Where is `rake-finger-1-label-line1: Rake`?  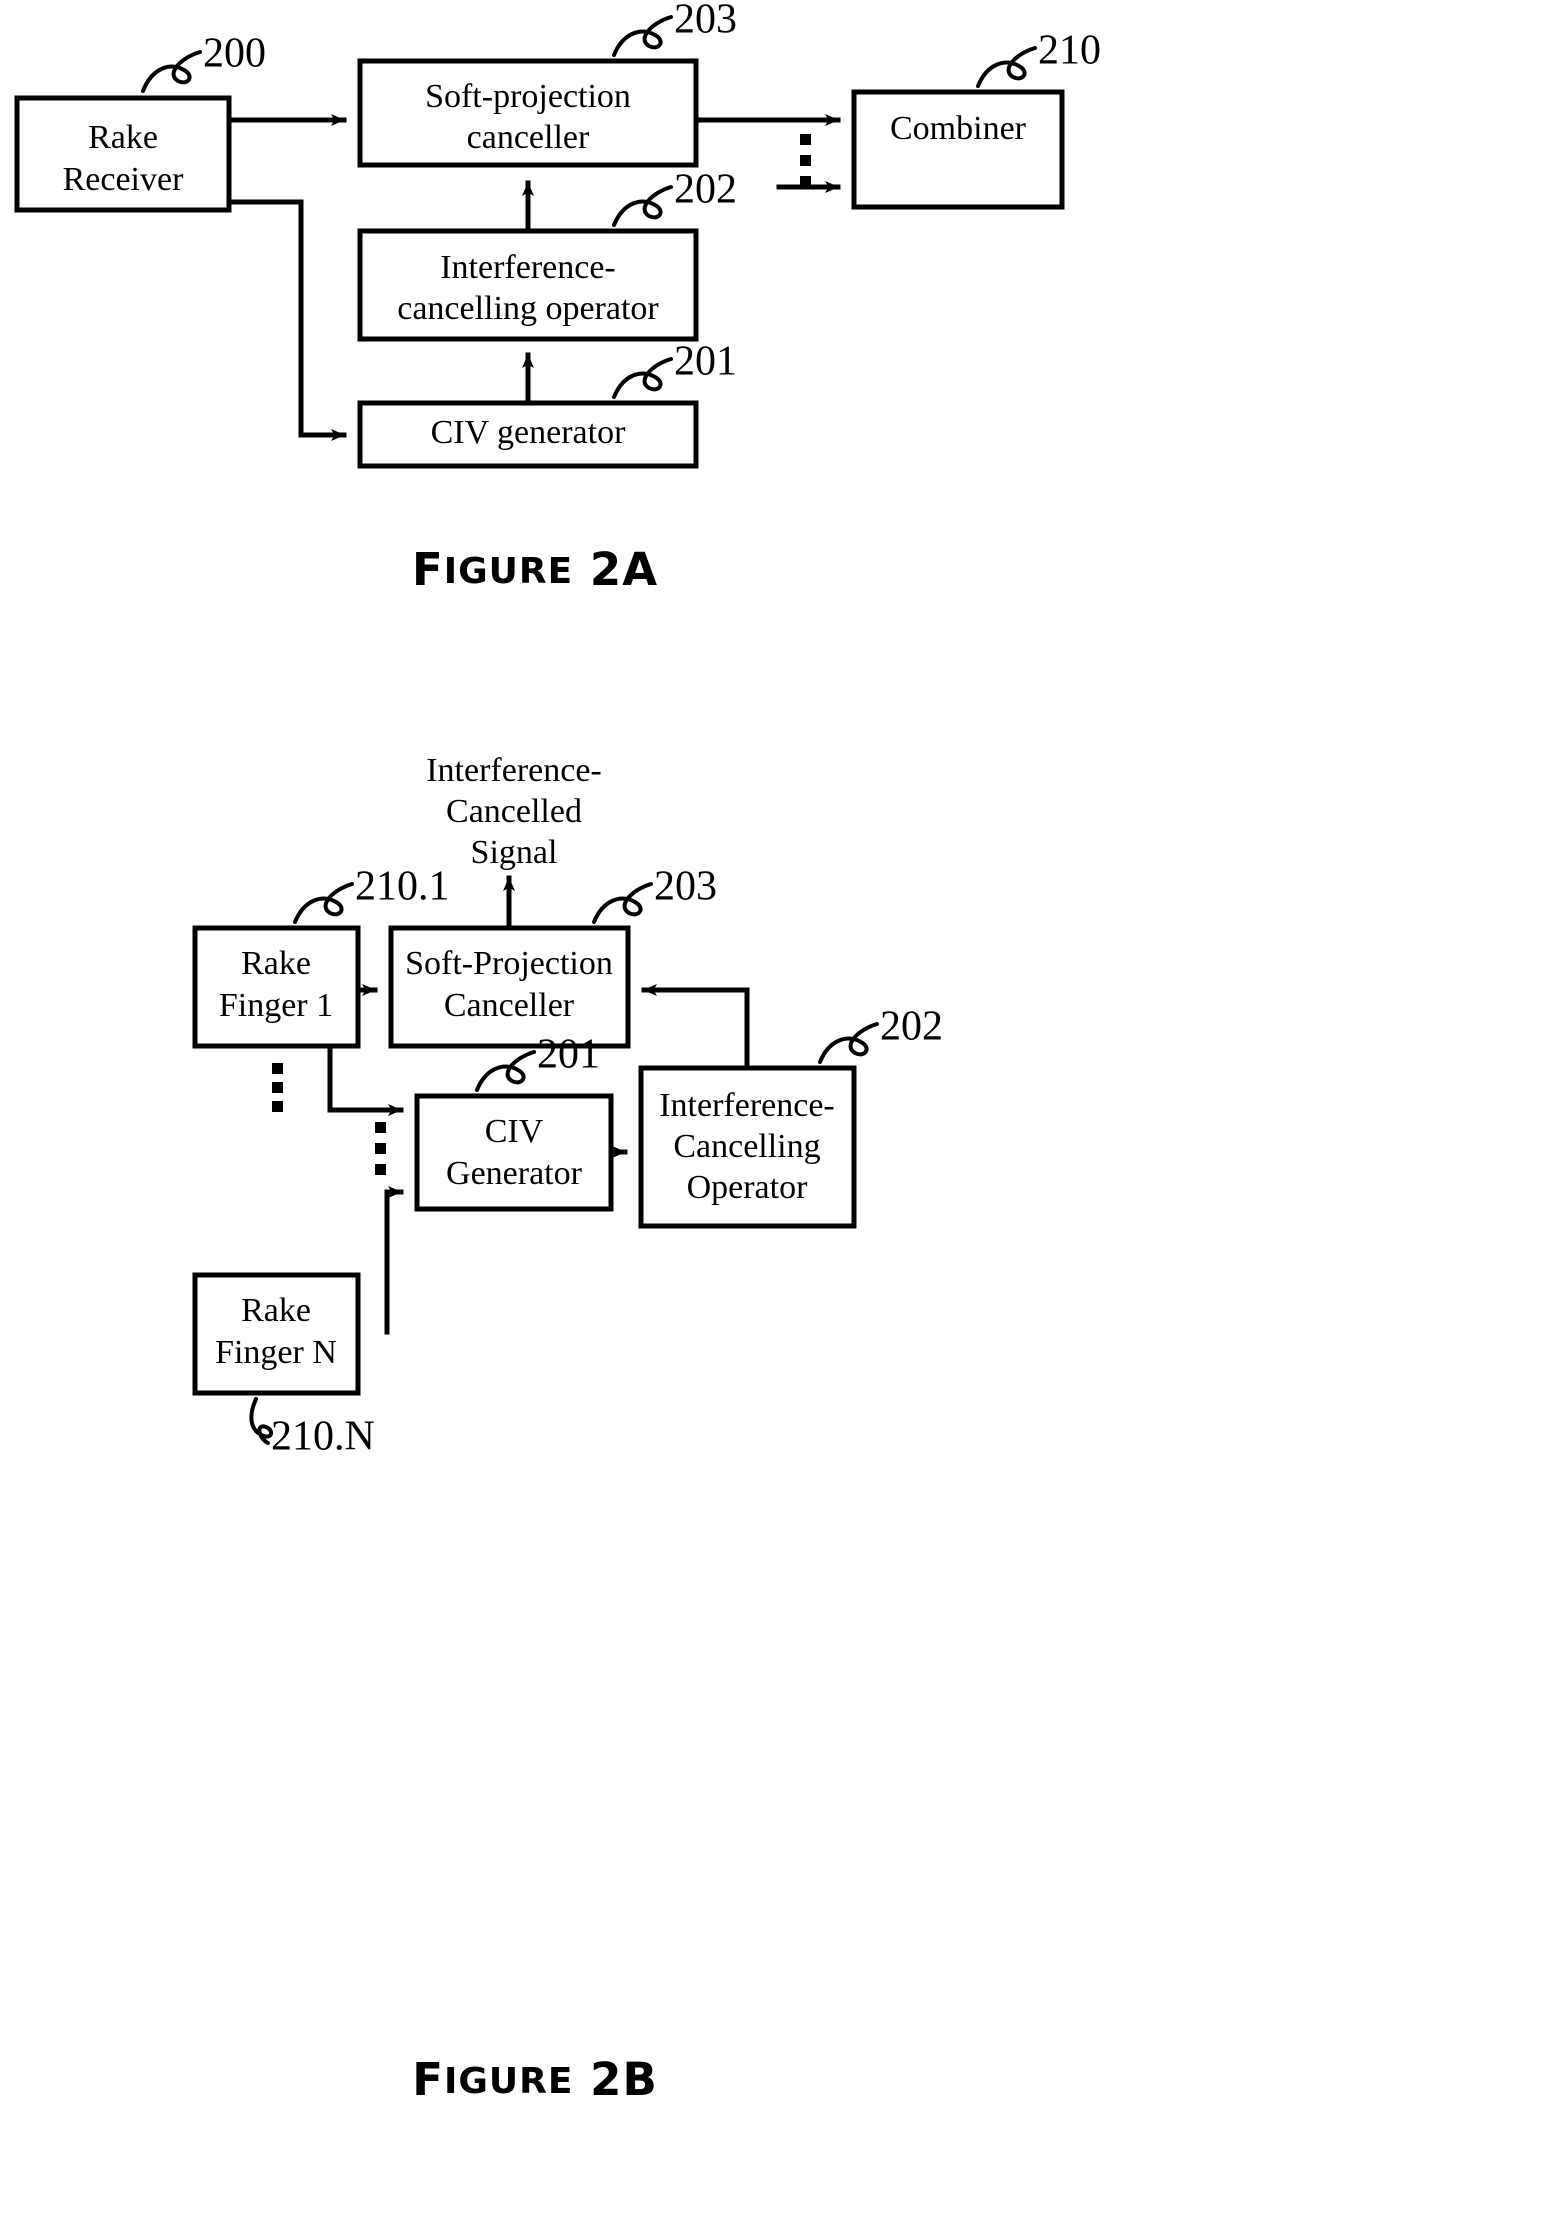
rake-finger-1-label-line1: Rake is located at coordinates (276, 963).